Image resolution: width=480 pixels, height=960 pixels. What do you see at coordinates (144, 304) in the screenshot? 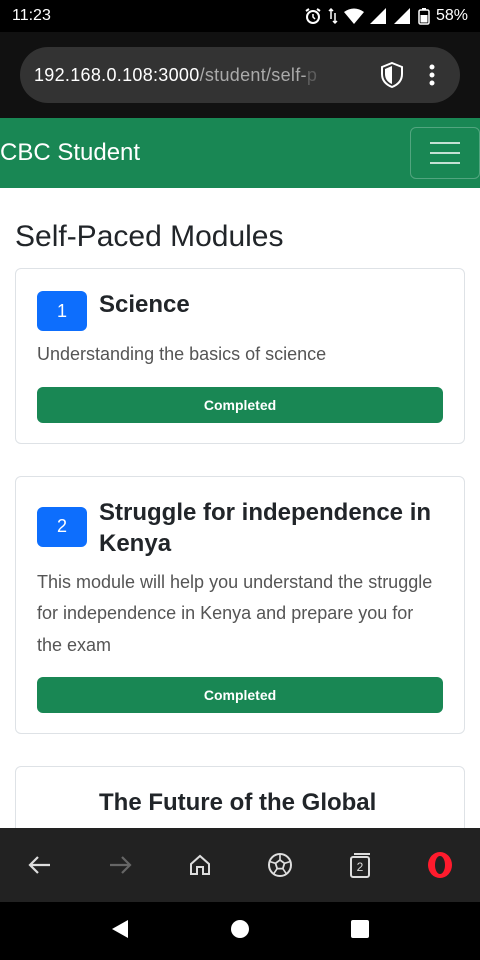
I see `module-title: Science` at bounding box center [144, 304].